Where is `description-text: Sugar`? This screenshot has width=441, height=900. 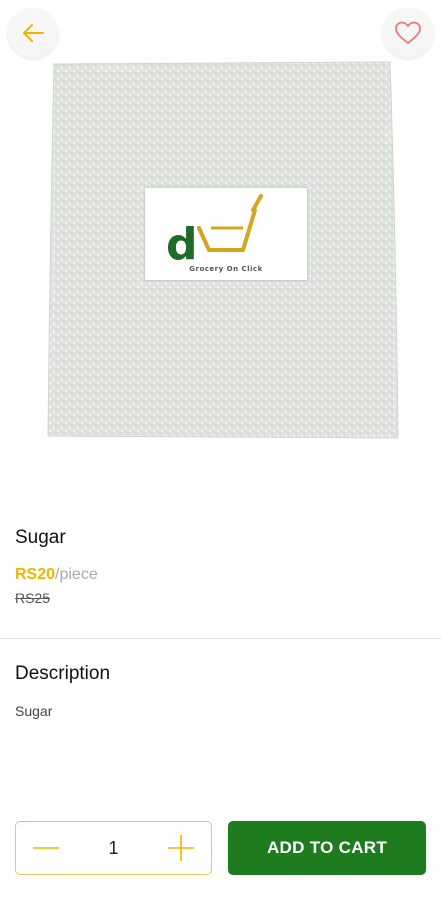
description-text: Sugar is located at coordinates (34, 711).